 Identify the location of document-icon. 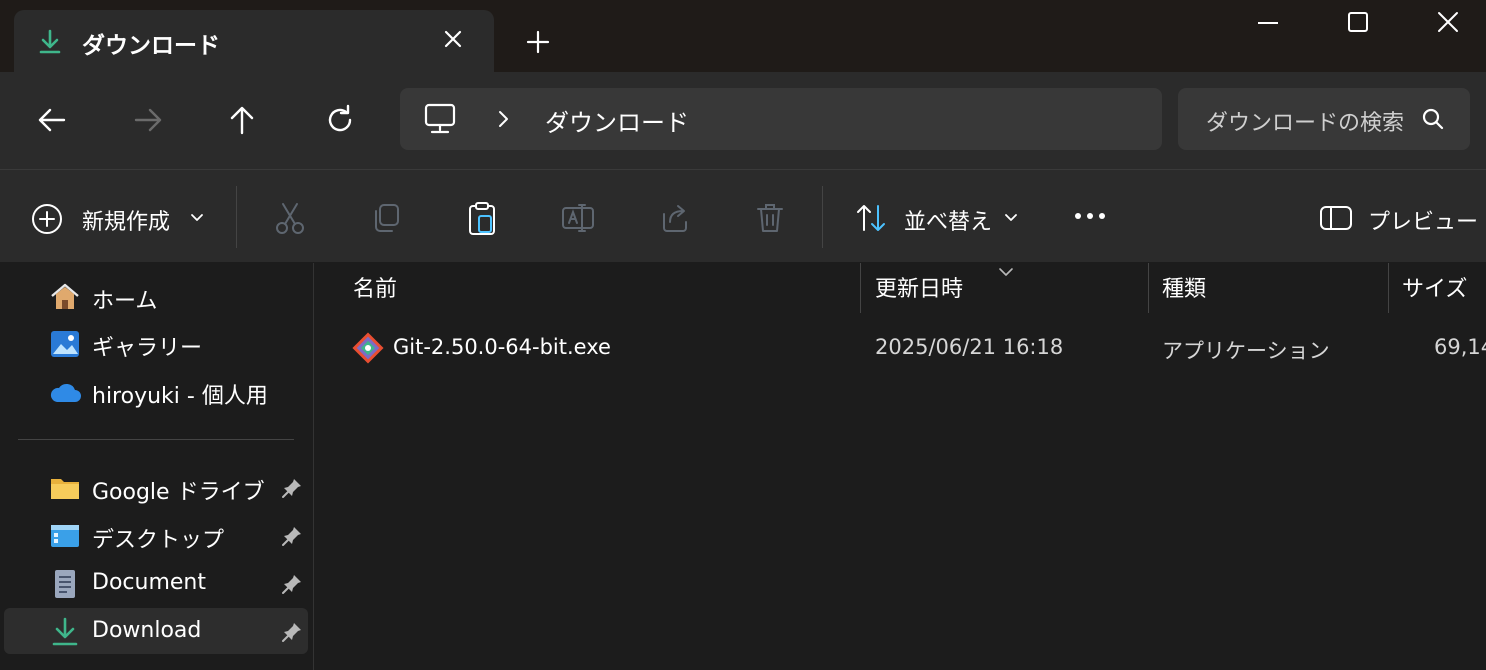
(65, 584).